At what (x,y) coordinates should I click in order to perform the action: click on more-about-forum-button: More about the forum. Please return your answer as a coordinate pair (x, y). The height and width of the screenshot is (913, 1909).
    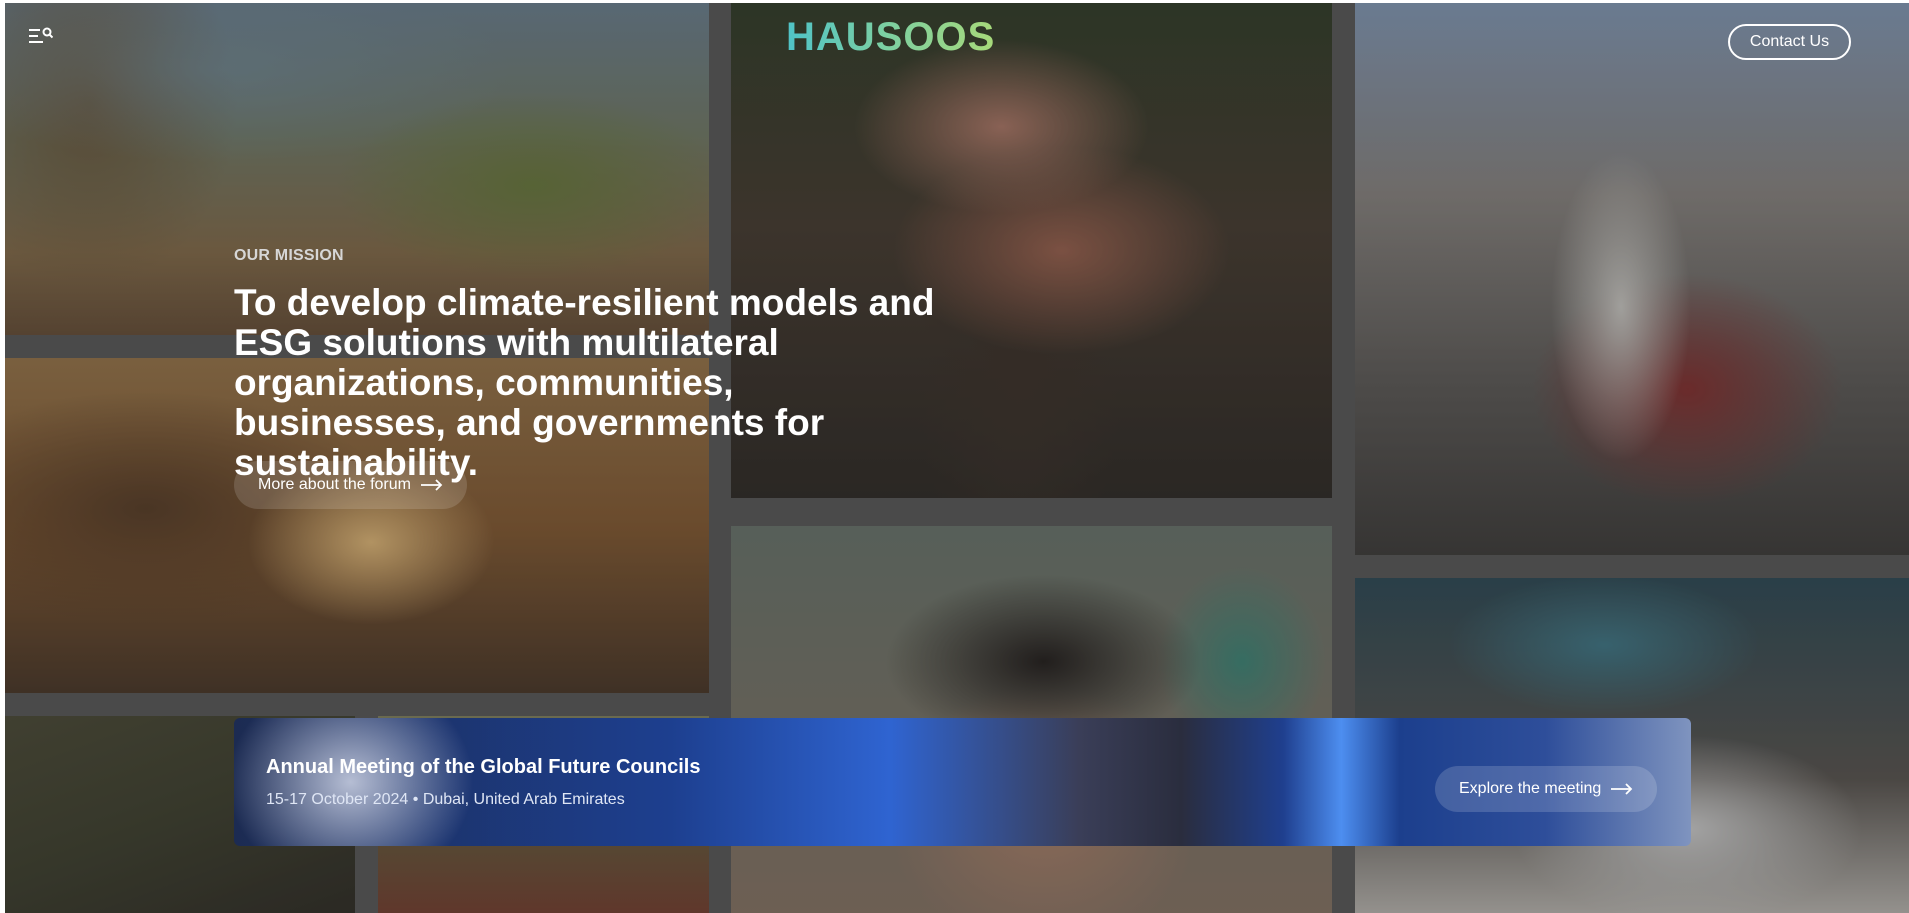
    Looking at the image, I should click on (350, 485).